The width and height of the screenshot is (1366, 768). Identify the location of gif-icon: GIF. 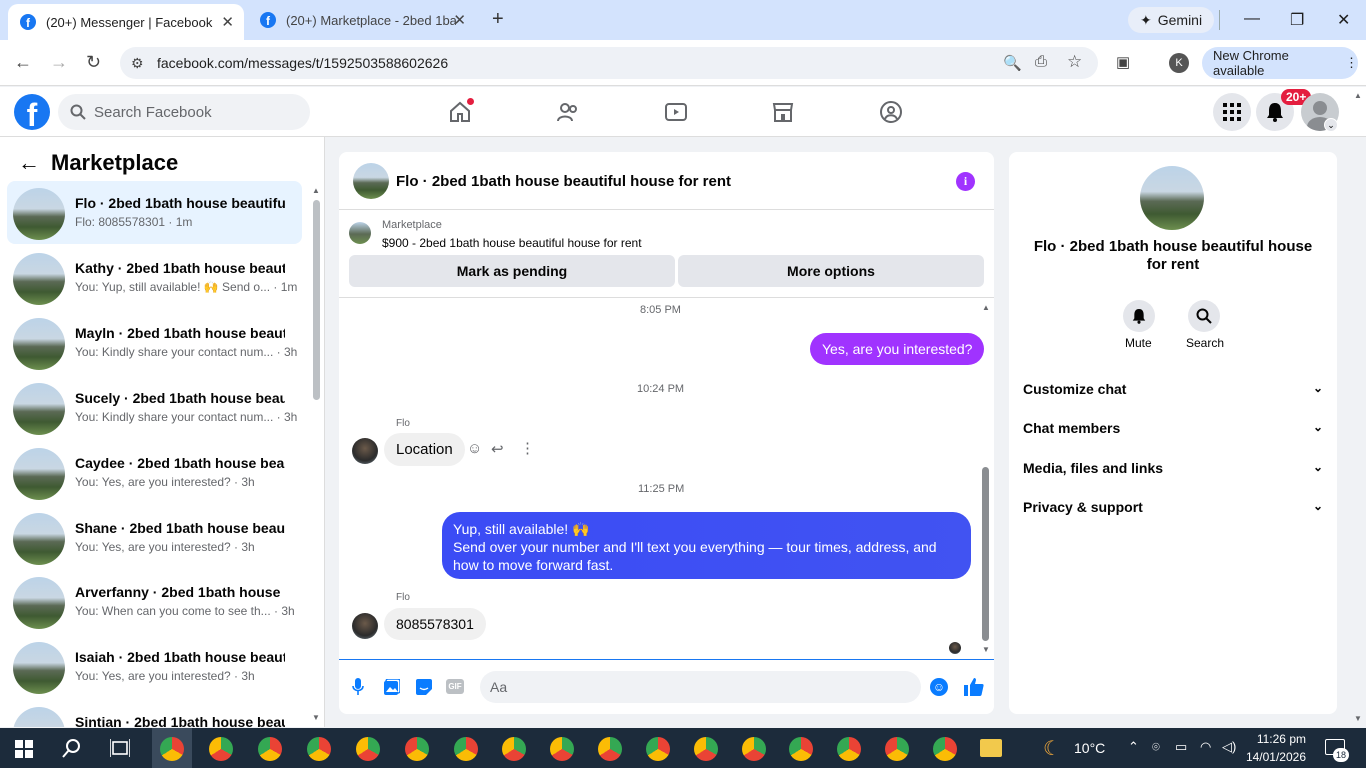
(455, 686).